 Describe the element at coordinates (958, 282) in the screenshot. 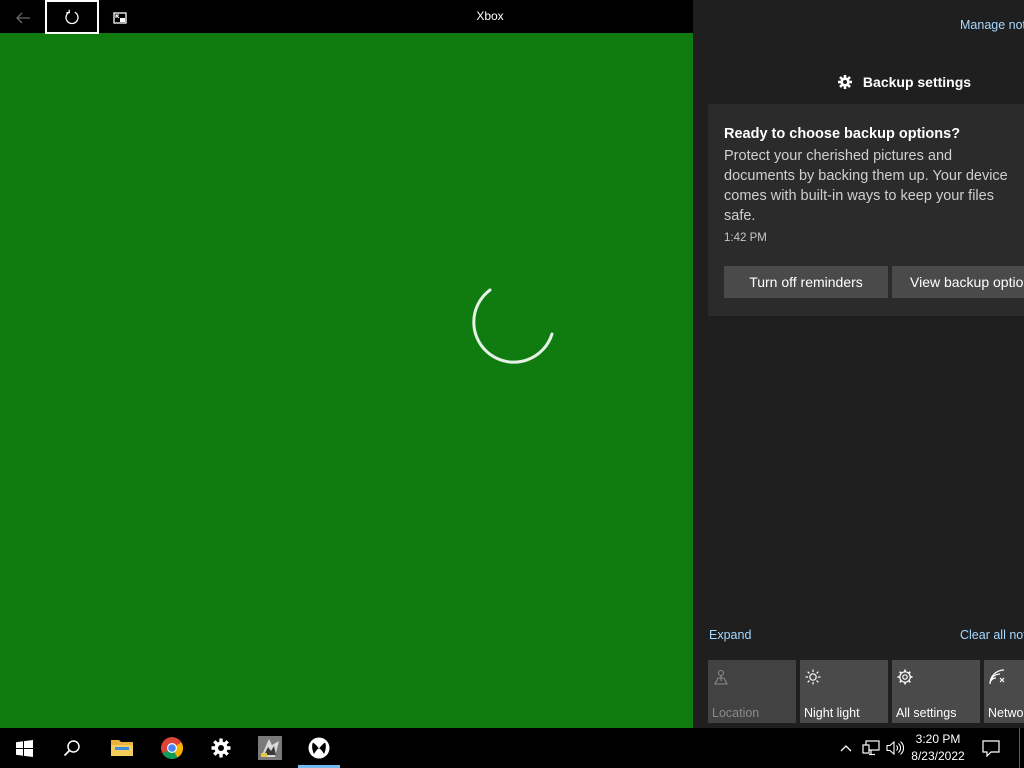

I see `view-backup-options-button: View backup options` at that location.